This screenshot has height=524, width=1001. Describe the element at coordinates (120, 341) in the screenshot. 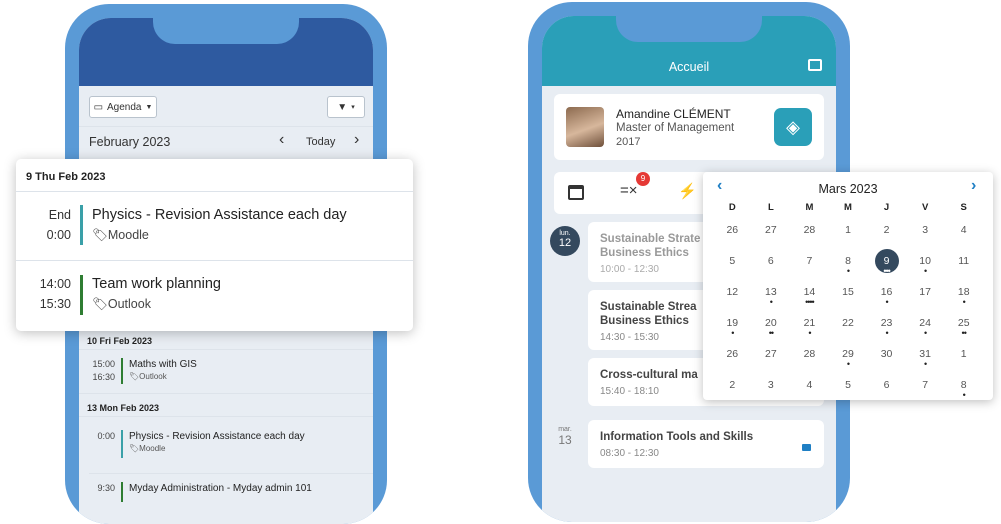

I see `day-header-10: 10 Fri Feb 2023` at that location.